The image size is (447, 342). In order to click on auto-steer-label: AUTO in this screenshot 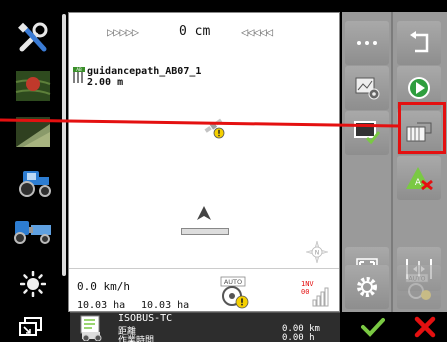, I will do `click(233, 282)`.